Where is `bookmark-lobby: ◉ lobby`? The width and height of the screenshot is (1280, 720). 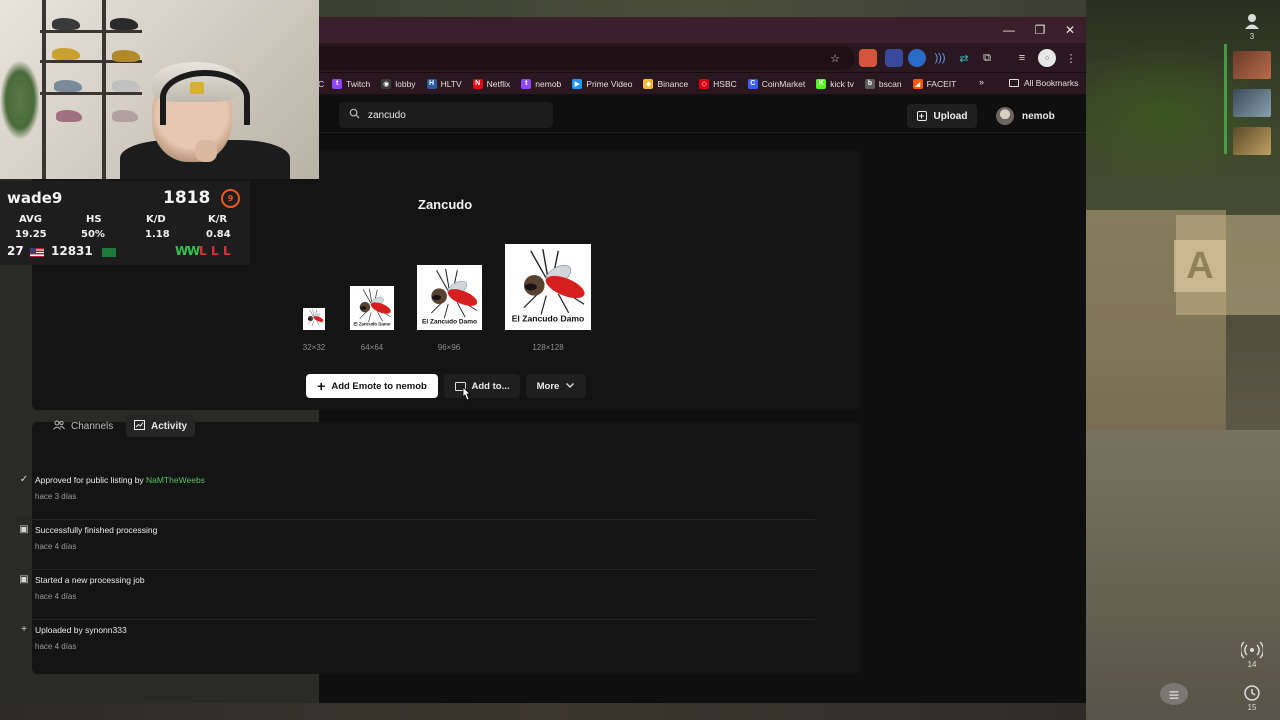
bookmark-lobby: ◉ lobby is located at coordinates (398, 83).